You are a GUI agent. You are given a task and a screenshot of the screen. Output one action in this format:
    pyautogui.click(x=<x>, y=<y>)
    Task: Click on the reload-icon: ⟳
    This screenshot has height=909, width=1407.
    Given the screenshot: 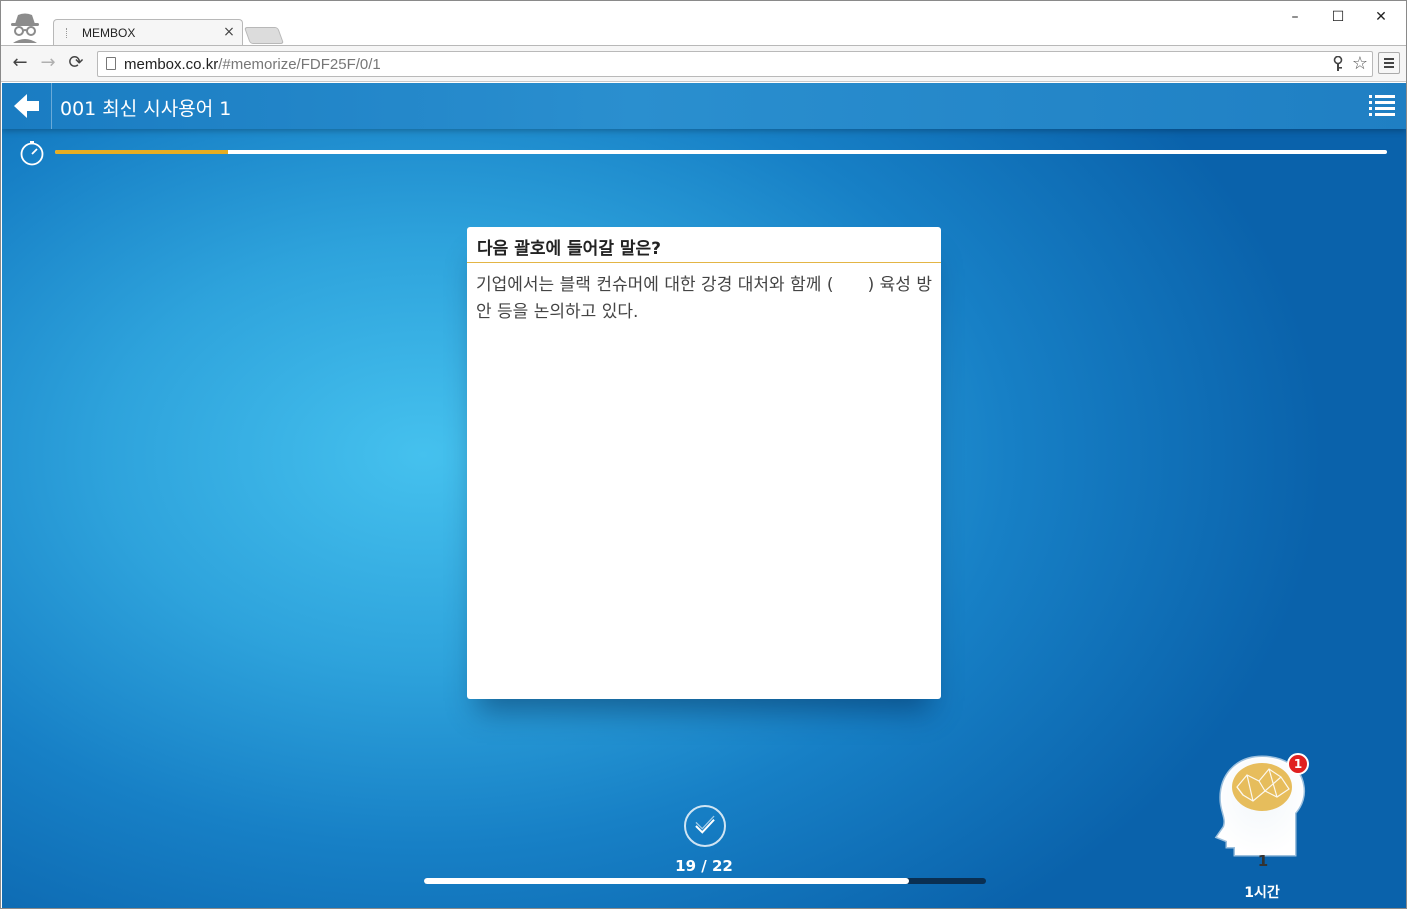 What is the action you would take?
    pyautogui.click(x=76, y=63)
    